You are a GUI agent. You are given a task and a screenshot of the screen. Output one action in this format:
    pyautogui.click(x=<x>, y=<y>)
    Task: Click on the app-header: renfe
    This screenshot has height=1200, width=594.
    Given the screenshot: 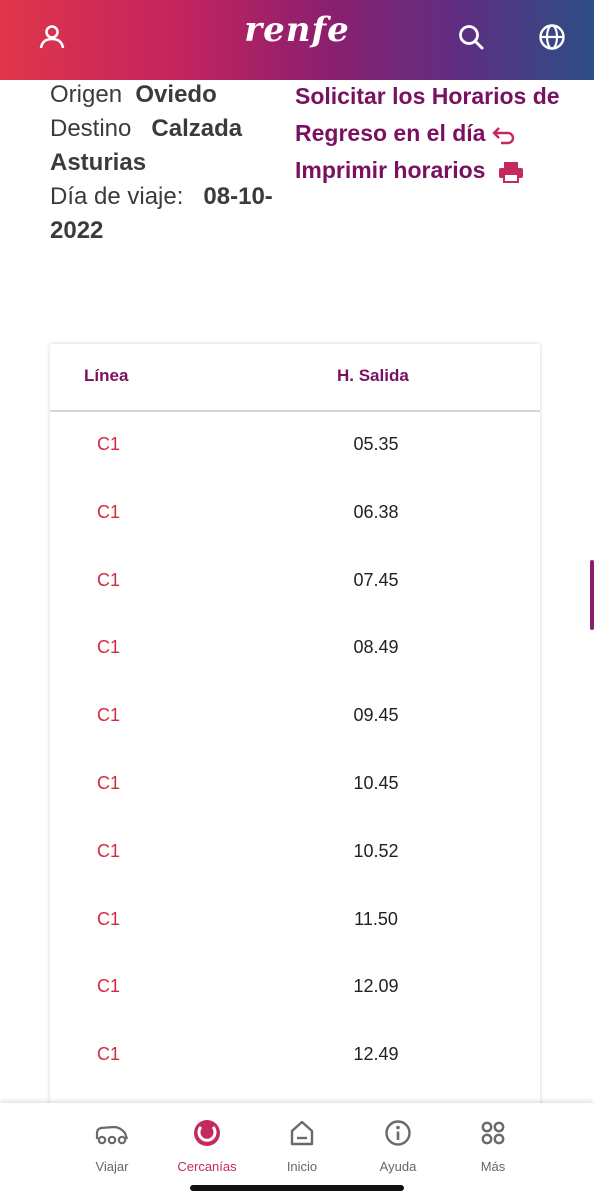 What is the action you would take?
    pyautogui.click(x=297, y=40)
    